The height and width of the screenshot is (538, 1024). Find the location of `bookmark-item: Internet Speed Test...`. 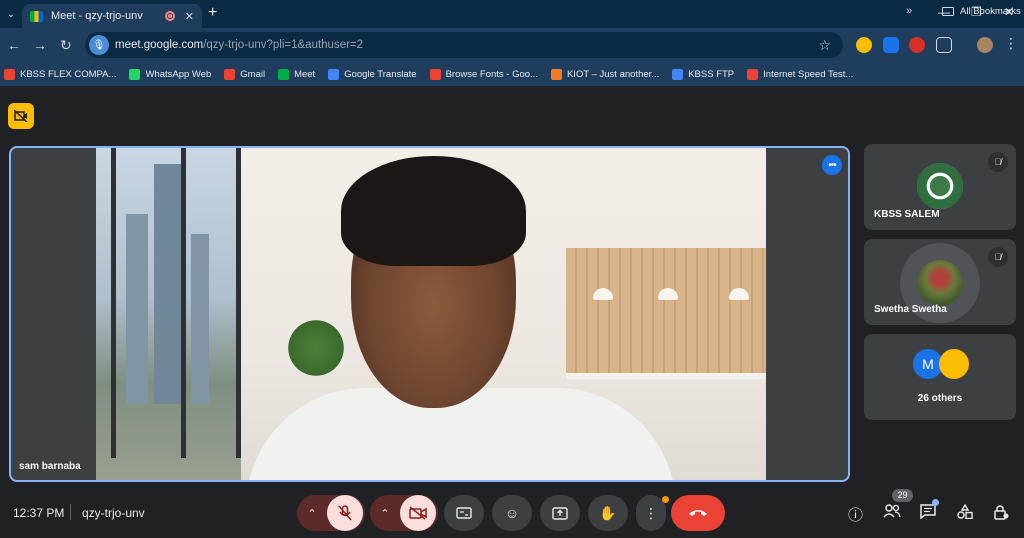

bookmark-item: Internet Speed Test... is located at coordinates (800, 74).